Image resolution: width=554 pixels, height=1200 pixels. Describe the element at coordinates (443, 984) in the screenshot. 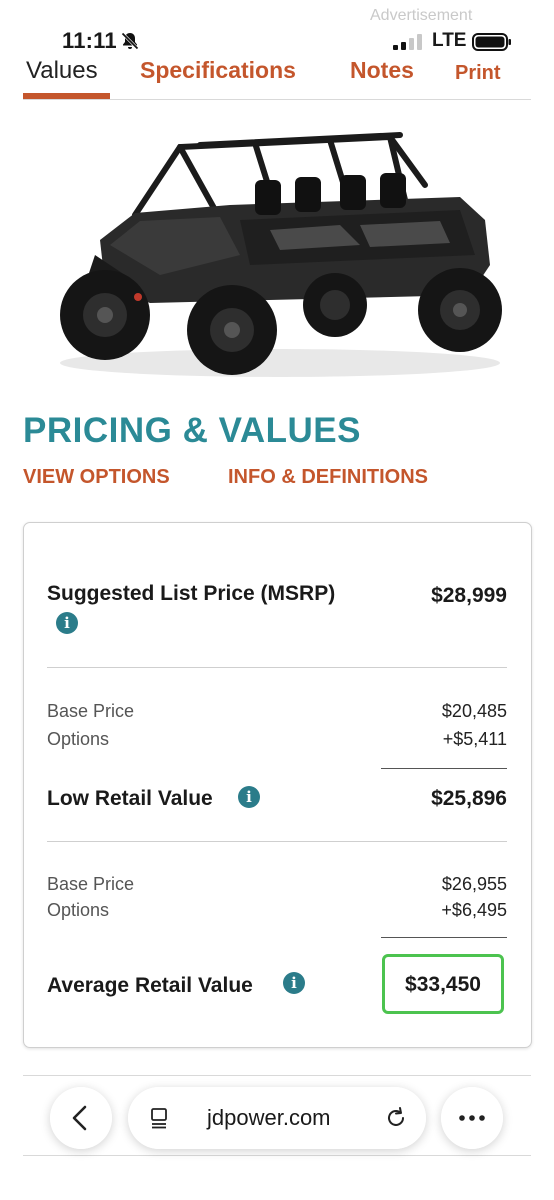

I see `average-retail-value: $33,450` at that location.